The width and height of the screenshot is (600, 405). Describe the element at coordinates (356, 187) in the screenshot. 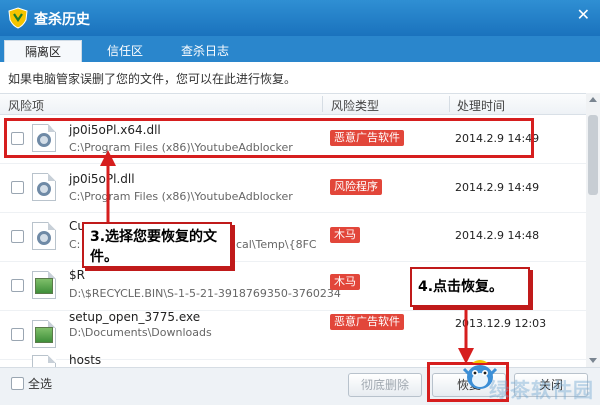

I see `risk-type-badge: 风险程序` at that location.